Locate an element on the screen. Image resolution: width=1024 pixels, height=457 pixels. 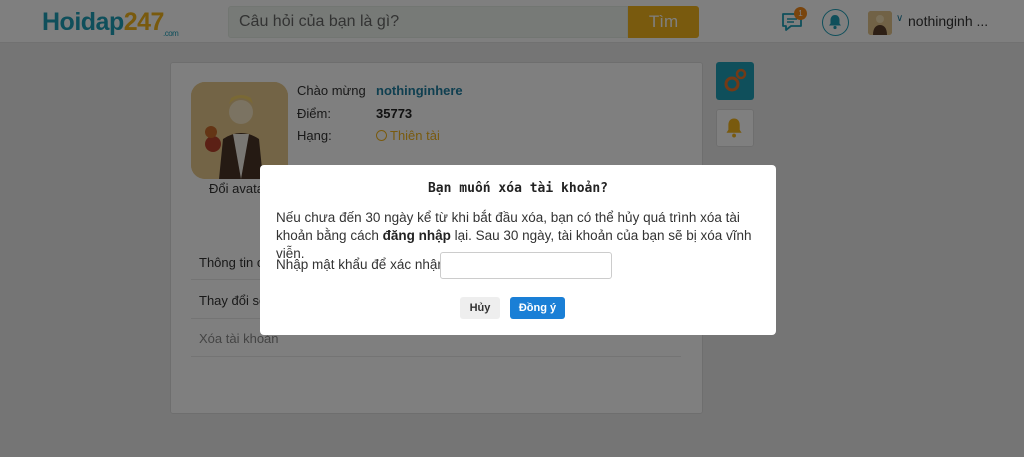
dialog-title: Bạn muốn xóa tài khoản? is located at coordinates (517, 188).